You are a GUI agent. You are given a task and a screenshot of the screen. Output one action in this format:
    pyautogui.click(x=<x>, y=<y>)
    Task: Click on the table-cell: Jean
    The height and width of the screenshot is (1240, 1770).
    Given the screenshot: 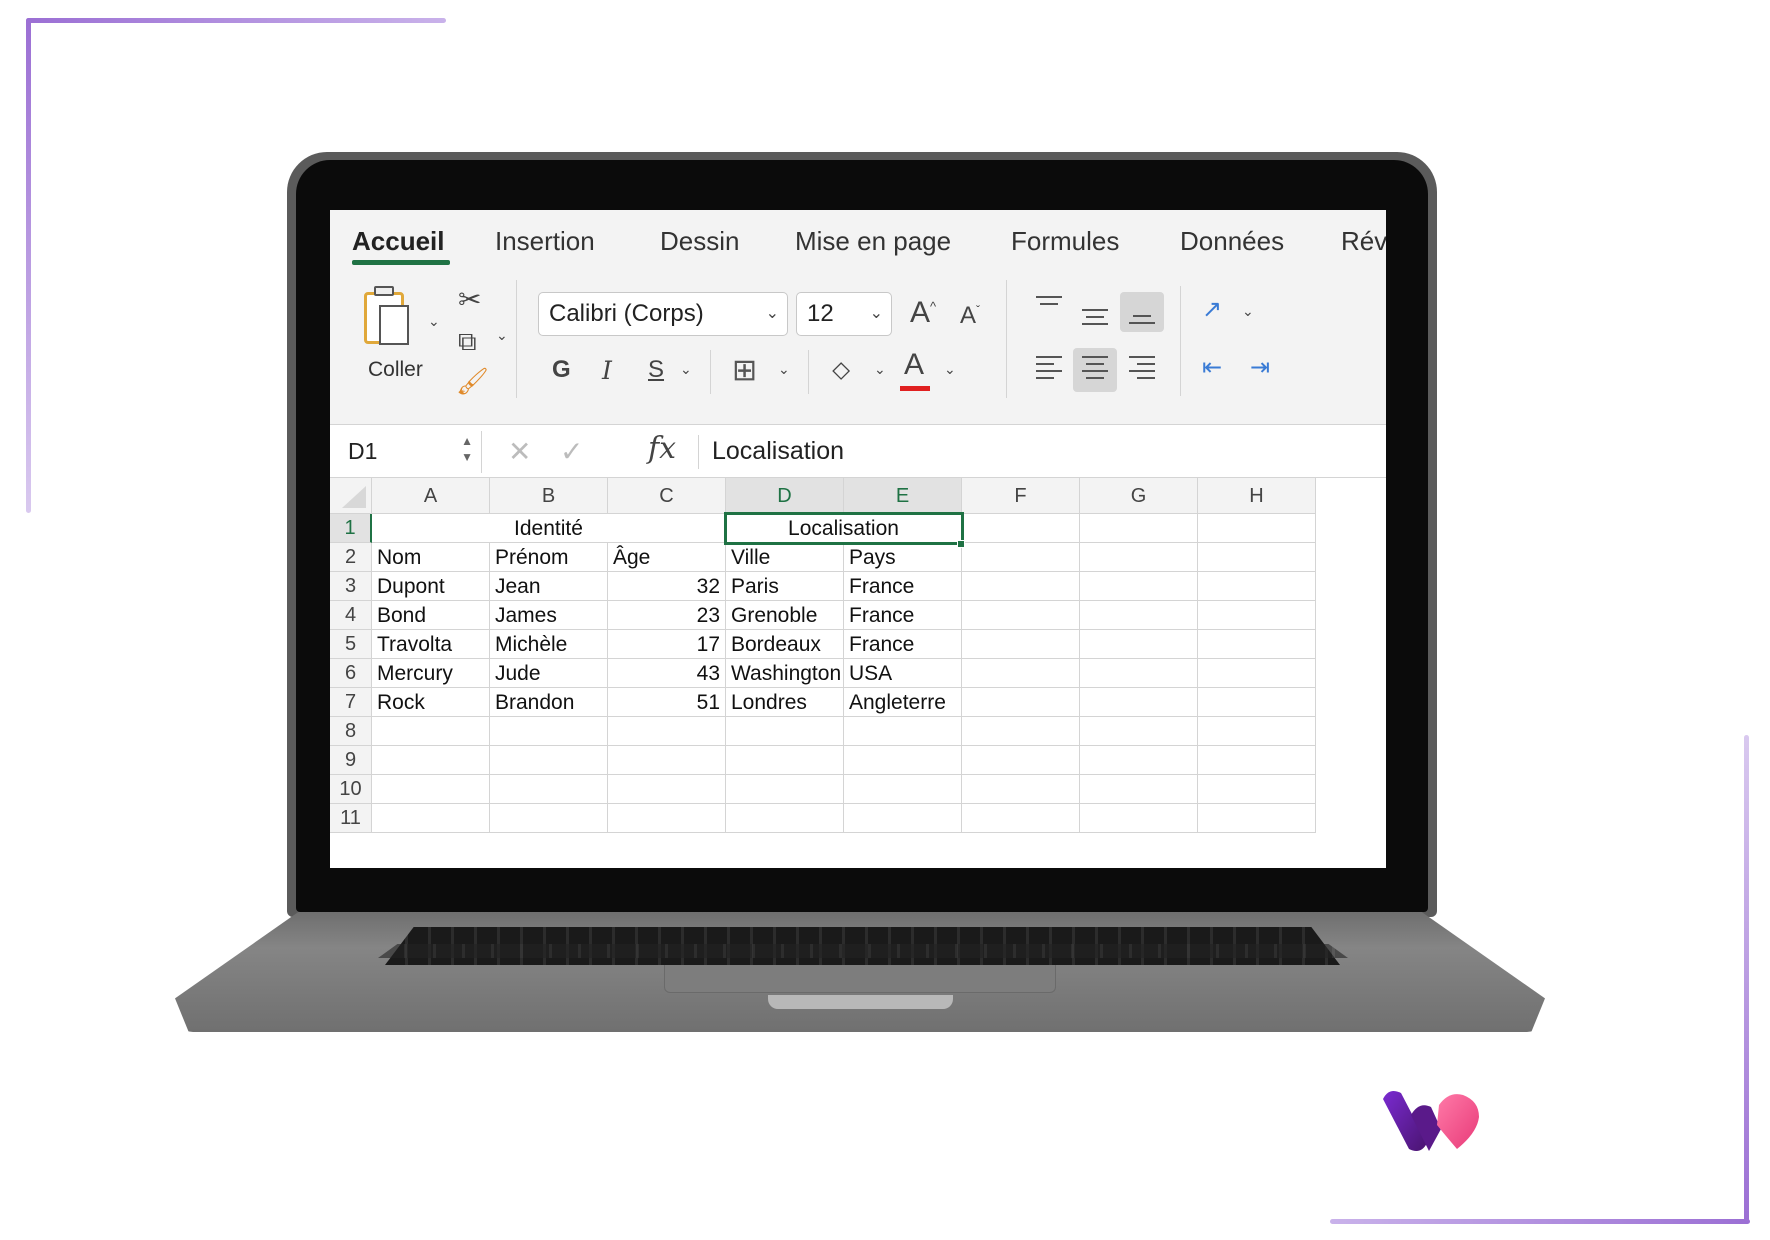 What is the action you would take?
    pyautogui.click(x=549, y=586)
    